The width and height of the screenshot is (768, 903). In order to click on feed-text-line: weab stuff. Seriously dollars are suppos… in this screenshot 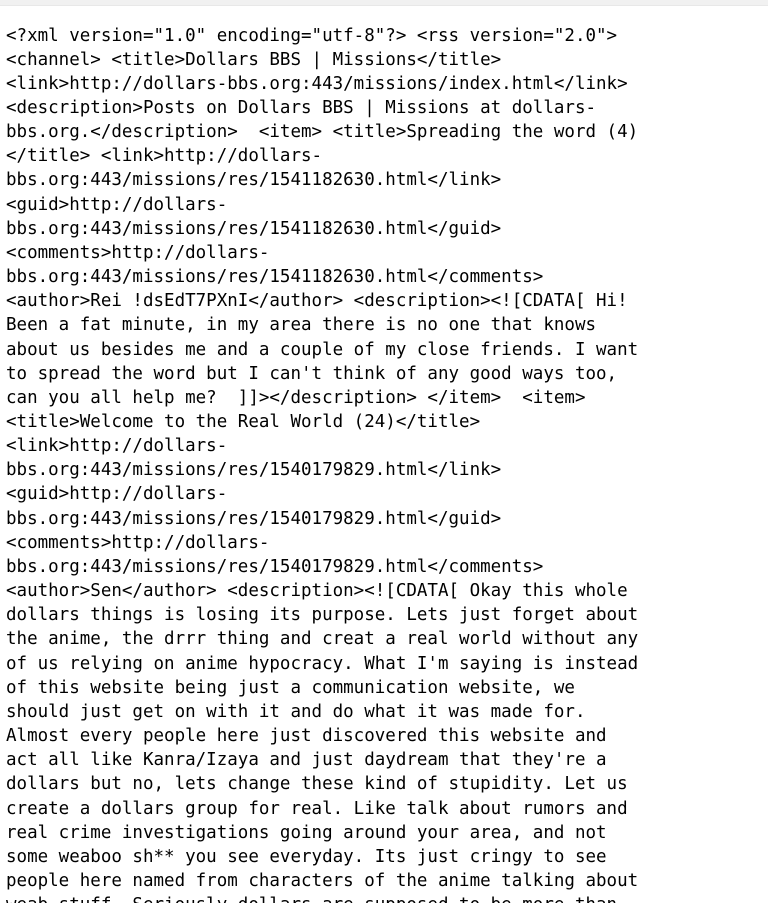, I will do `click(385, 898)`.